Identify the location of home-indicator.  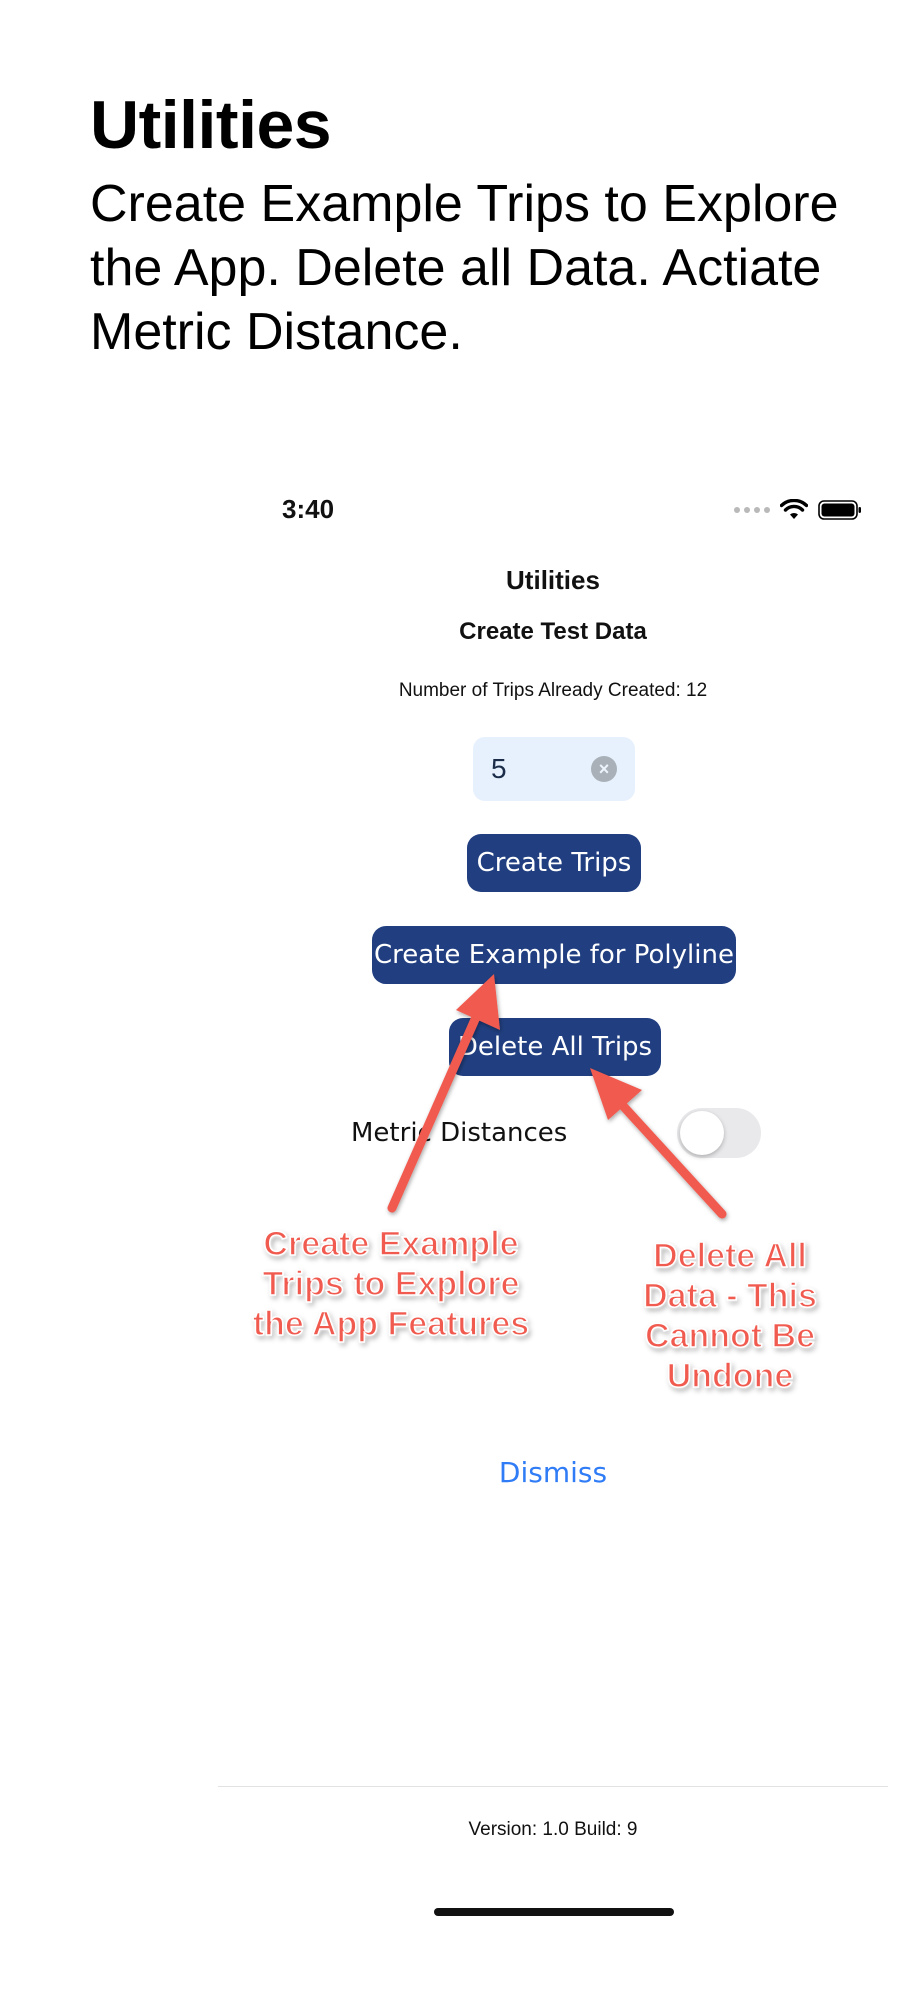
(554, 1912).